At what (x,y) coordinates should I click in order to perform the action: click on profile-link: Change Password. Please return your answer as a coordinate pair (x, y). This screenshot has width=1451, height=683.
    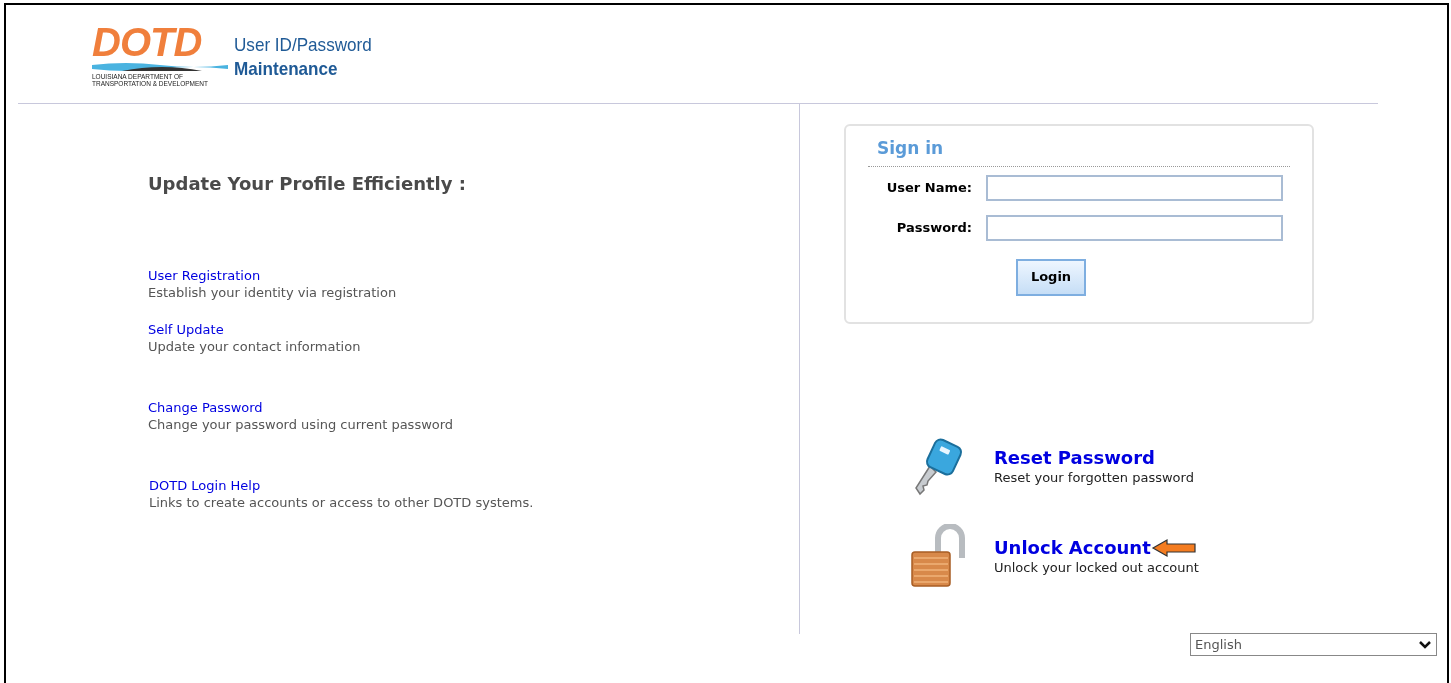
    Looking at the image, I should click on (205, 407).